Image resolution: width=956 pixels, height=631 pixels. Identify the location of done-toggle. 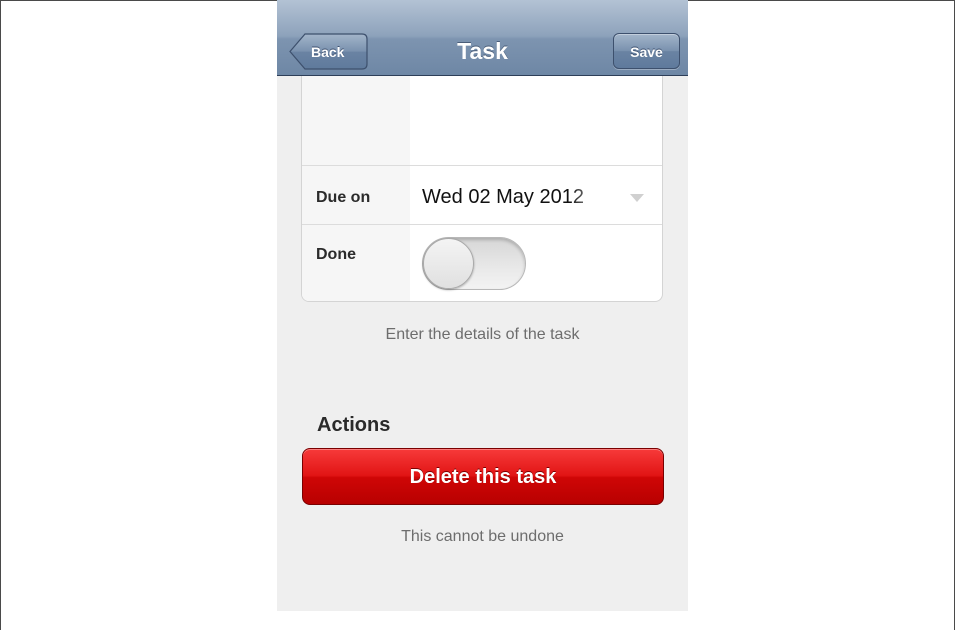
(474, 263).